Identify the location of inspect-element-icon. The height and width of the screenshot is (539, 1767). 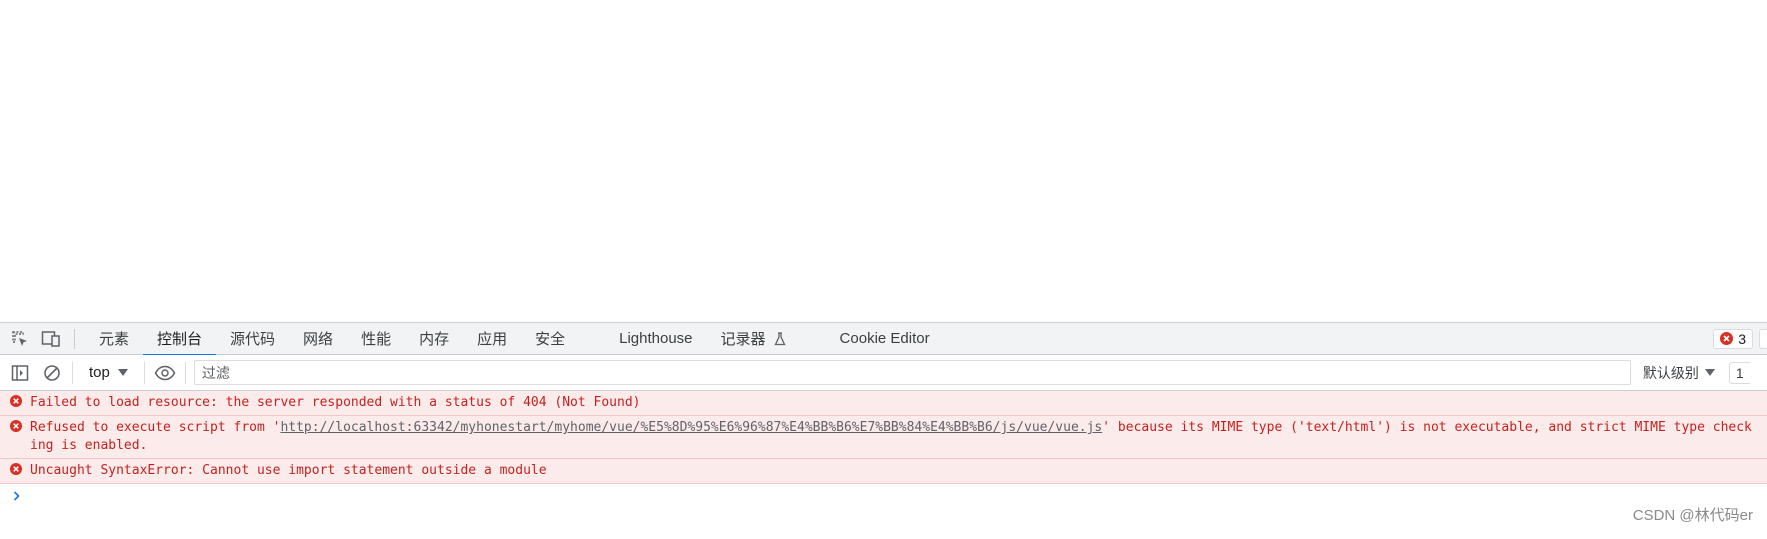
(20, 339).